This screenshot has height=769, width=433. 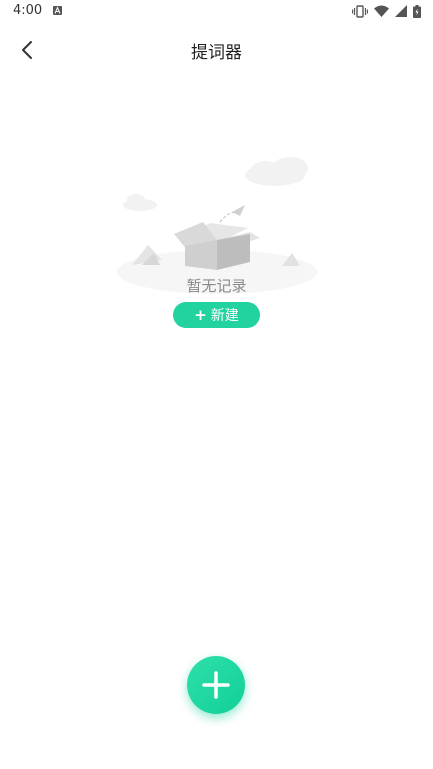 What do you see at coordinates (417, 11) in the screenshot?
I see `battery-icon` at bounding box center [417, 11].